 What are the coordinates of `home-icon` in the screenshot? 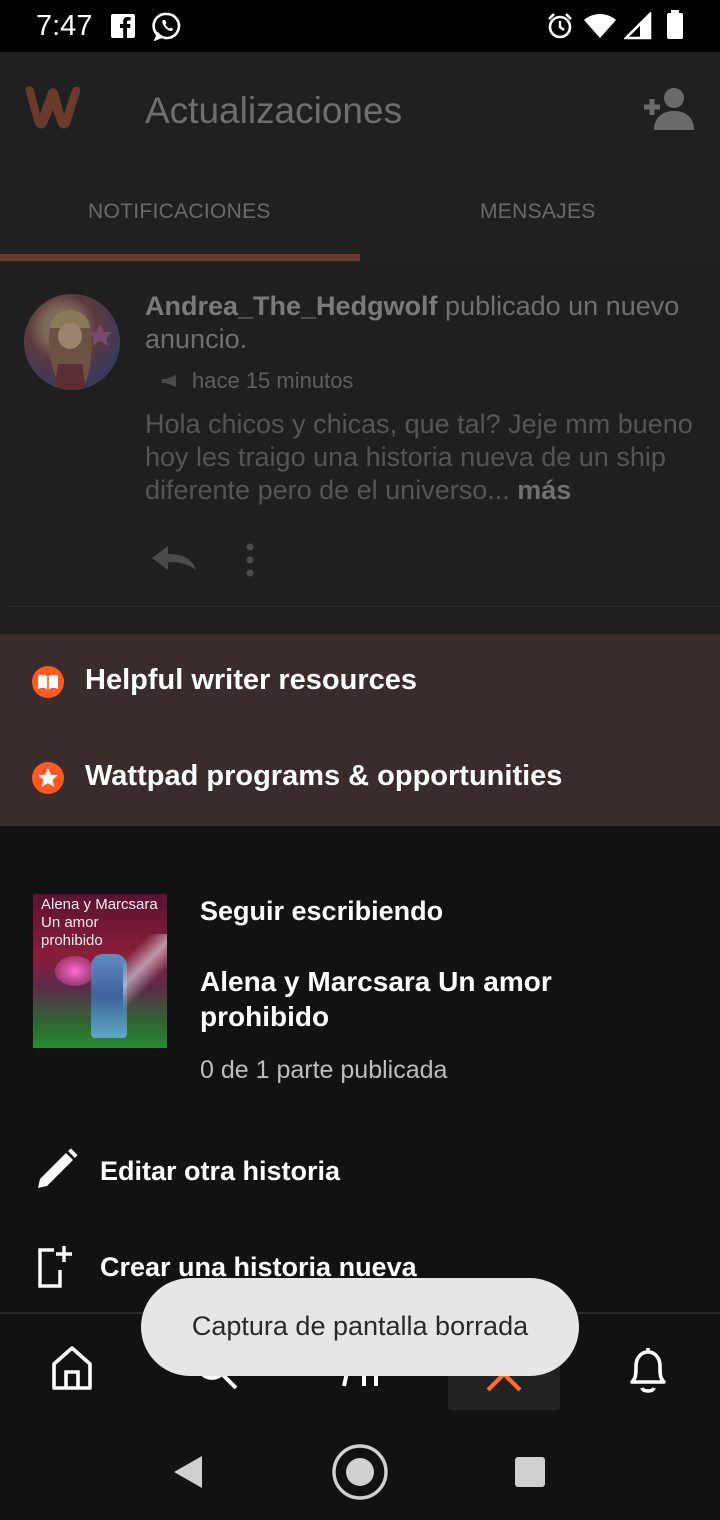 It's located at (72, 1368).